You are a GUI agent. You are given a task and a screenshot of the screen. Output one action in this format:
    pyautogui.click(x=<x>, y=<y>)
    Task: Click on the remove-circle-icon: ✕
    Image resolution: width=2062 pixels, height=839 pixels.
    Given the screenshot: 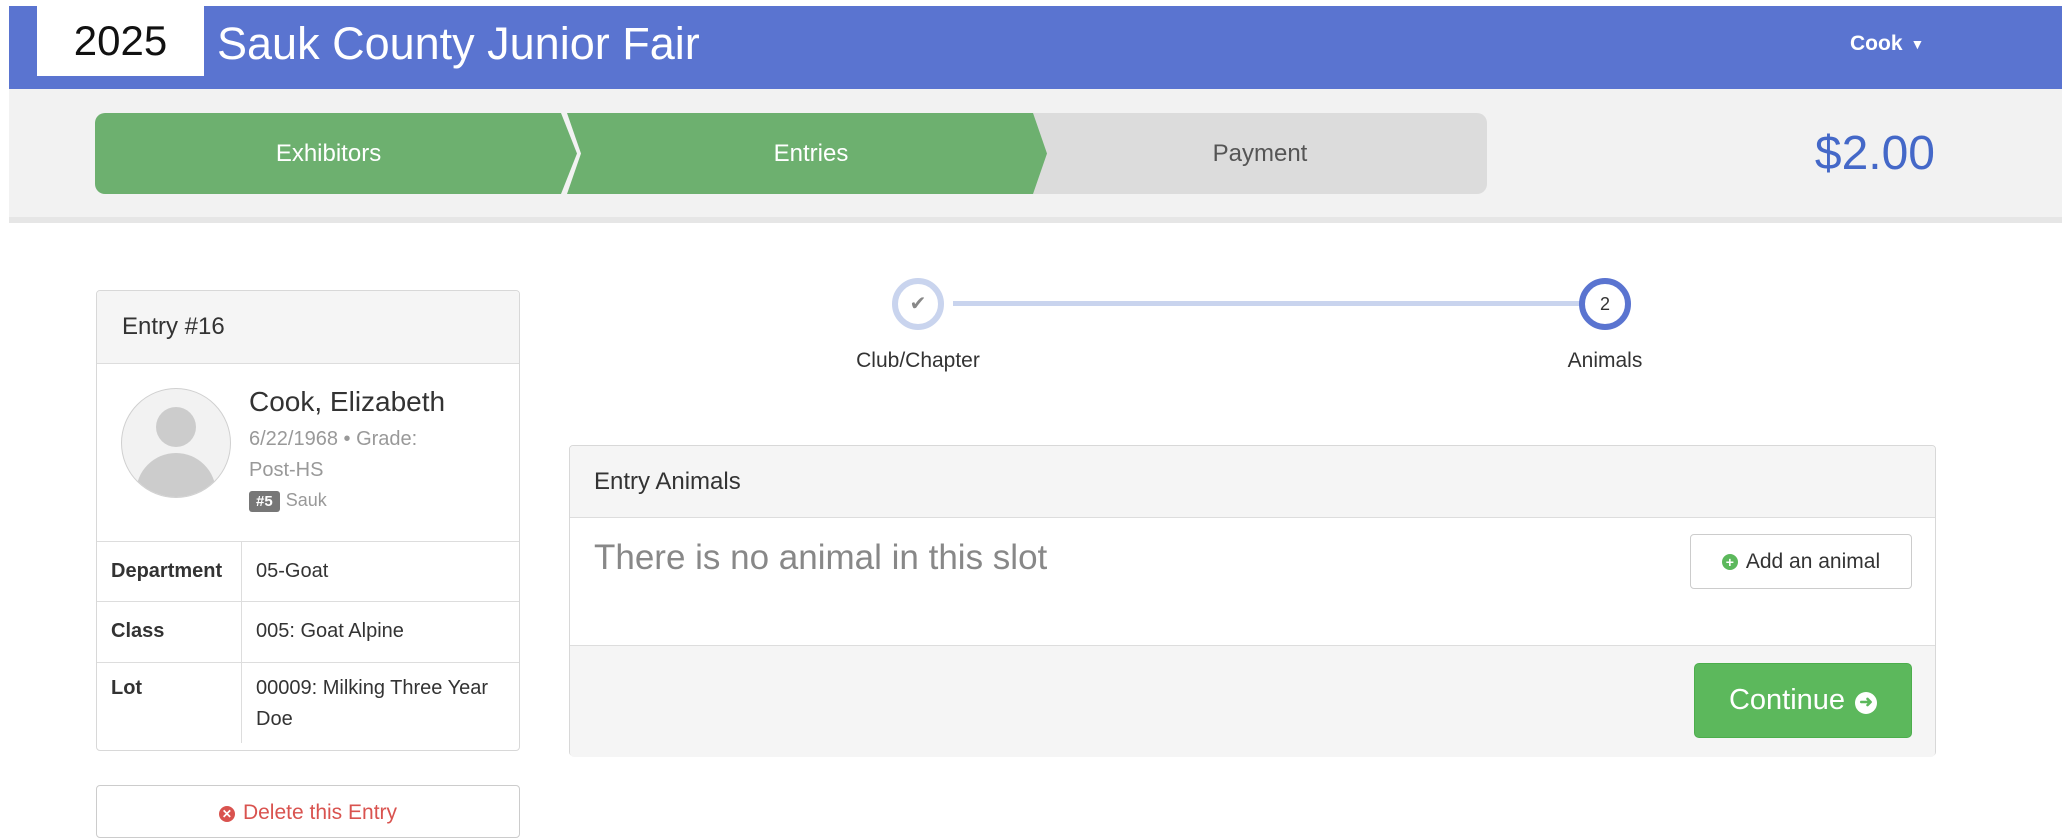 What is the action you would take?
    pyautogui.click(x=226, y=814)
    